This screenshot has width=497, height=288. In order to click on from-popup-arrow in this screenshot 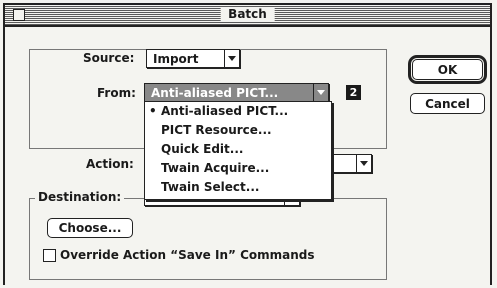, I will do `click(320, 92)`.